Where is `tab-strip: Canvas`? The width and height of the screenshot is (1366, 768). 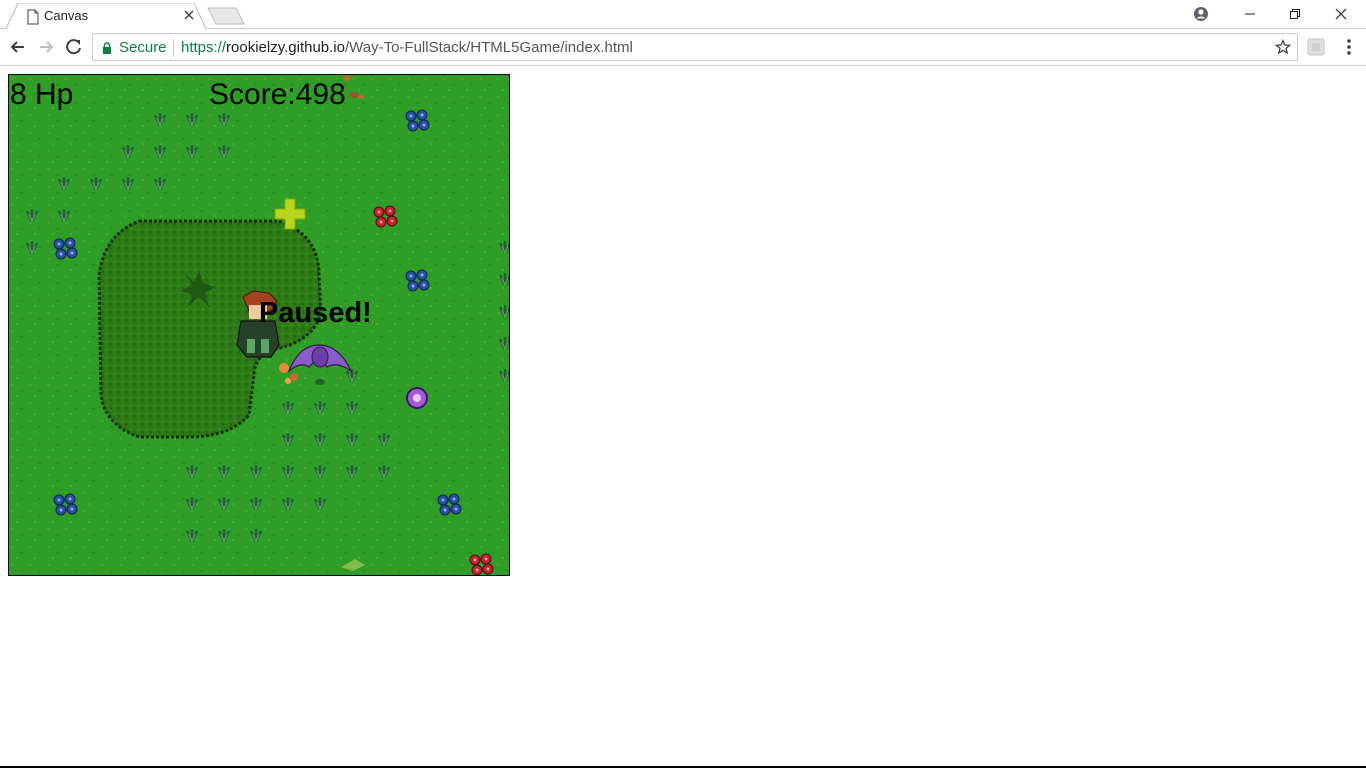 tab-strip: Canvas is located at coordinates (683, 14).